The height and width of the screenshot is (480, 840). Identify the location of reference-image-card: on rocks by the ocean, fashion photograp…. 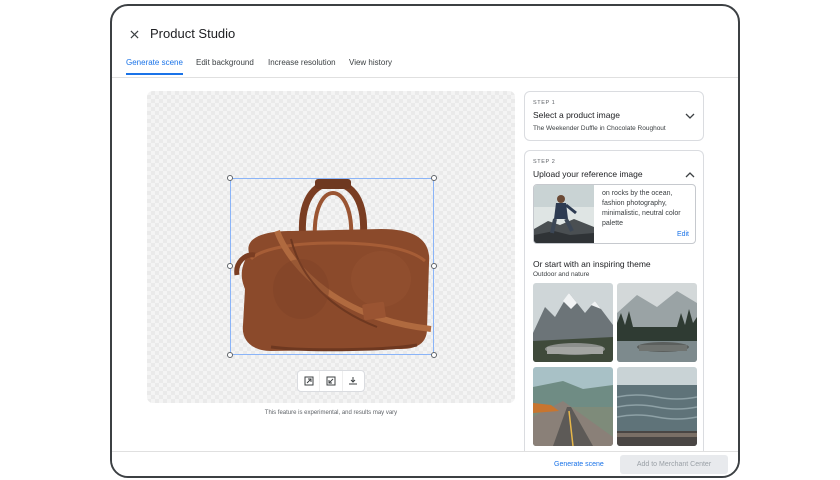
(614, 214).